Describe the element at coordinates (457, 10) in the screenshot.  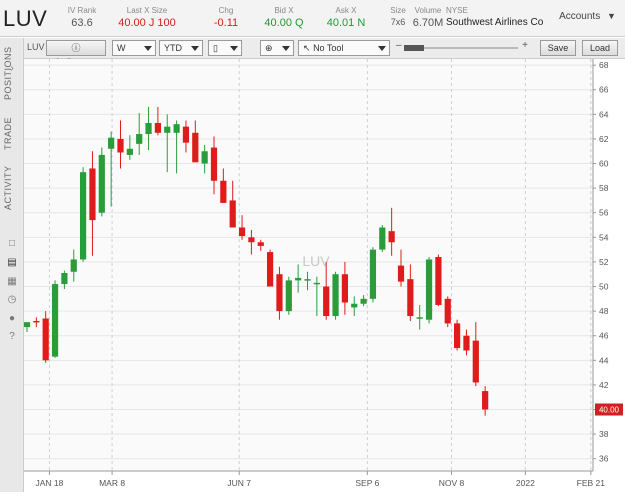
I see `exchange-label: NYSE` at that location.